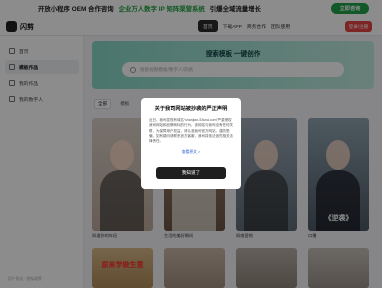 The height and width of the screenshot is (288, 382). What do you see at coordinates (191, 173) in the screenshot?
I see `modal-confirm-button: 我知道了` at bounding box center [191, 173].